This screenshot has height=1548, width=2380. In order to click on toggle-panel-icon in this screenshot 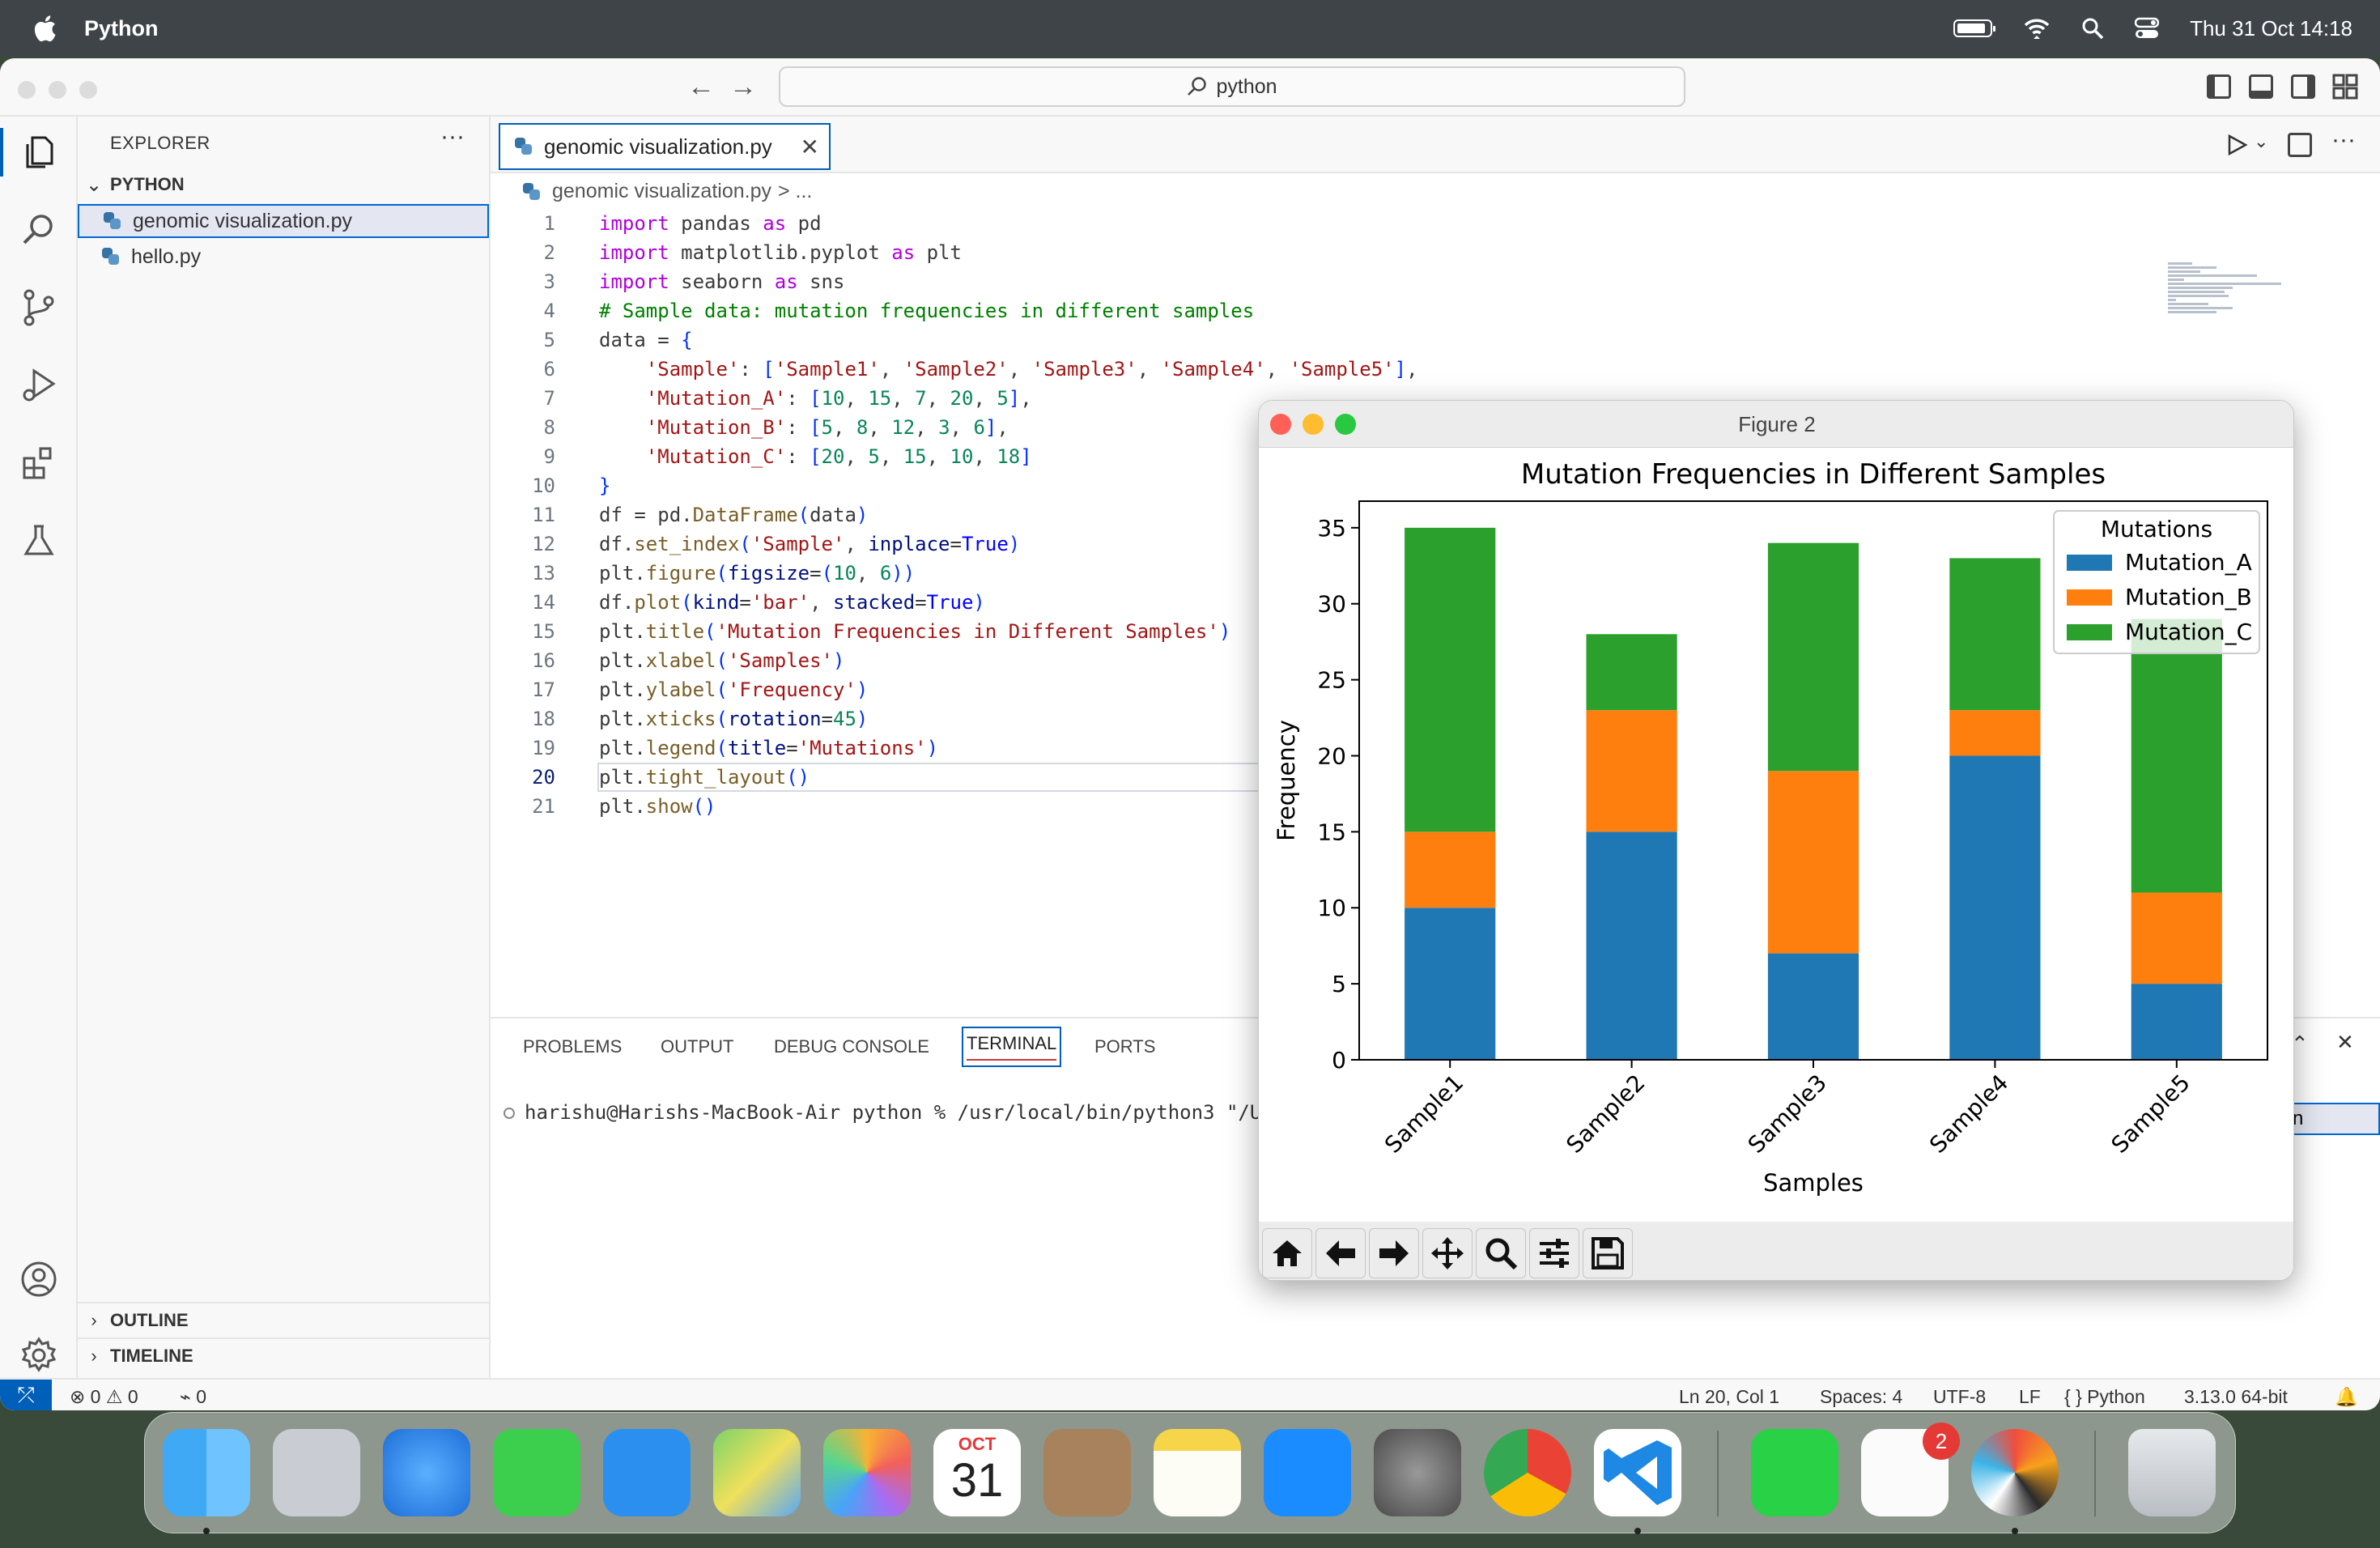, I will do `click(2261, 87)`.